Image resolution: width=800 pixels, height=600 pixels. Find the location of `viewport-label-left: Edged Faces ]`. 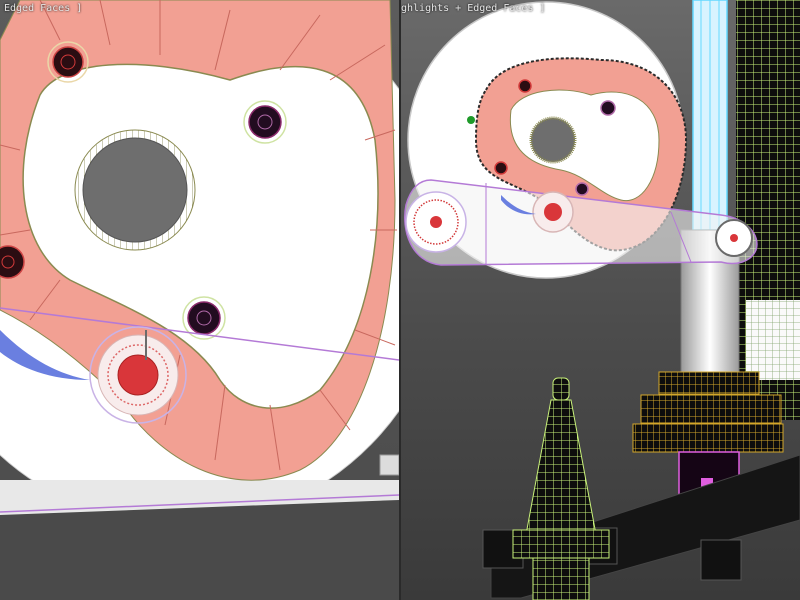

viewport-label-left: Edged Faces ] is located at coordinates (43, 8).